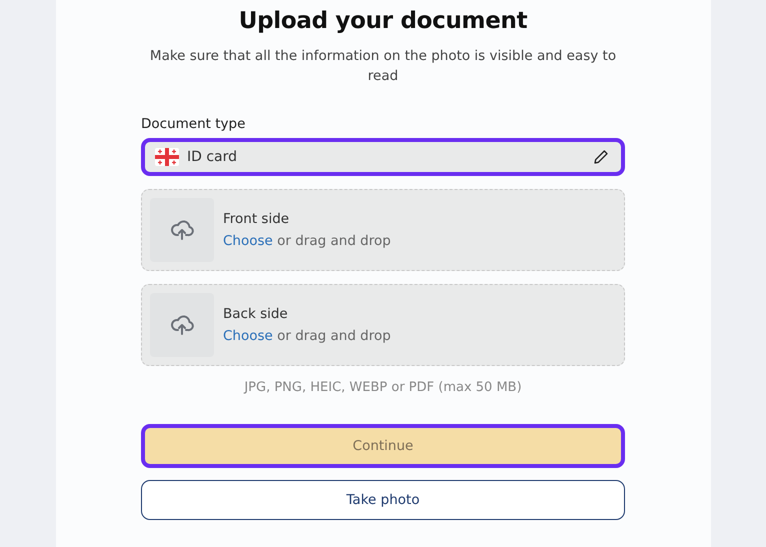  I want to click on take-photo-button: Take photo, so click(383, 500).